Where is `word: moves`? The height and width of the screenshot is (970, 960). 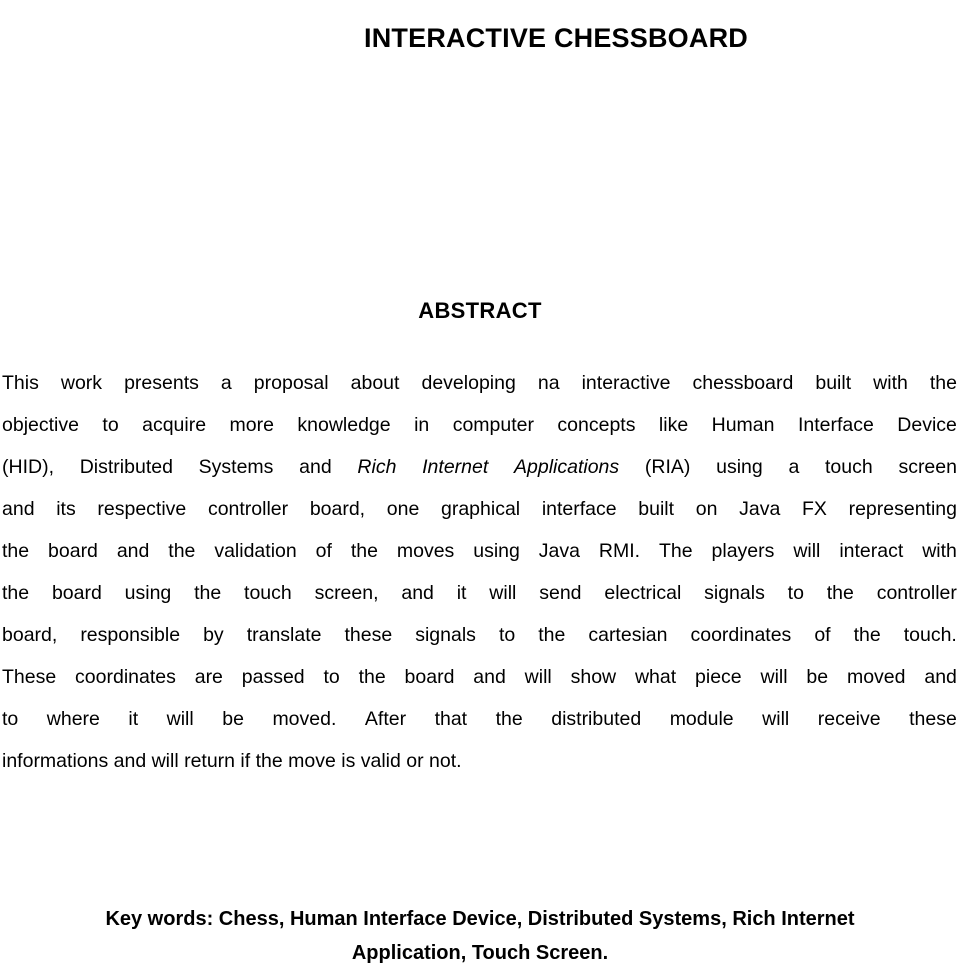 word: moves is located at coordinates (425, 551).